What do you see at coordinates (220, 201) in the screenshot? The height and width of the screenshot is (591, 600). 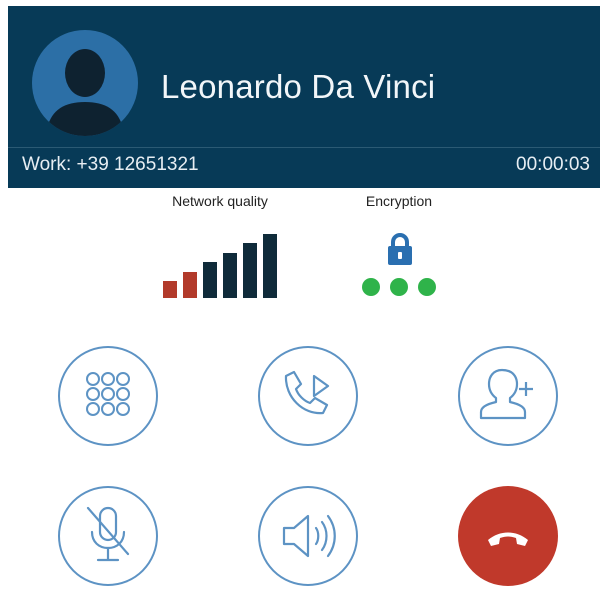 I see `network-quality-label: Network quality` at bounding box center [220, 201].